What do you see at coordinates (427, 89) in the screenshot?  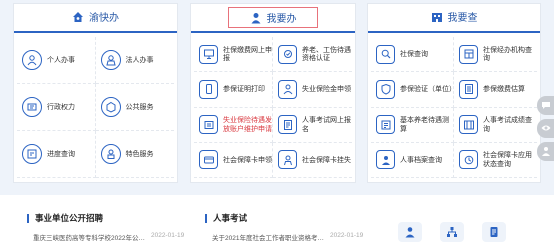 I see `service-label: 参保验证（单位）` at bounding box center [427, 89].